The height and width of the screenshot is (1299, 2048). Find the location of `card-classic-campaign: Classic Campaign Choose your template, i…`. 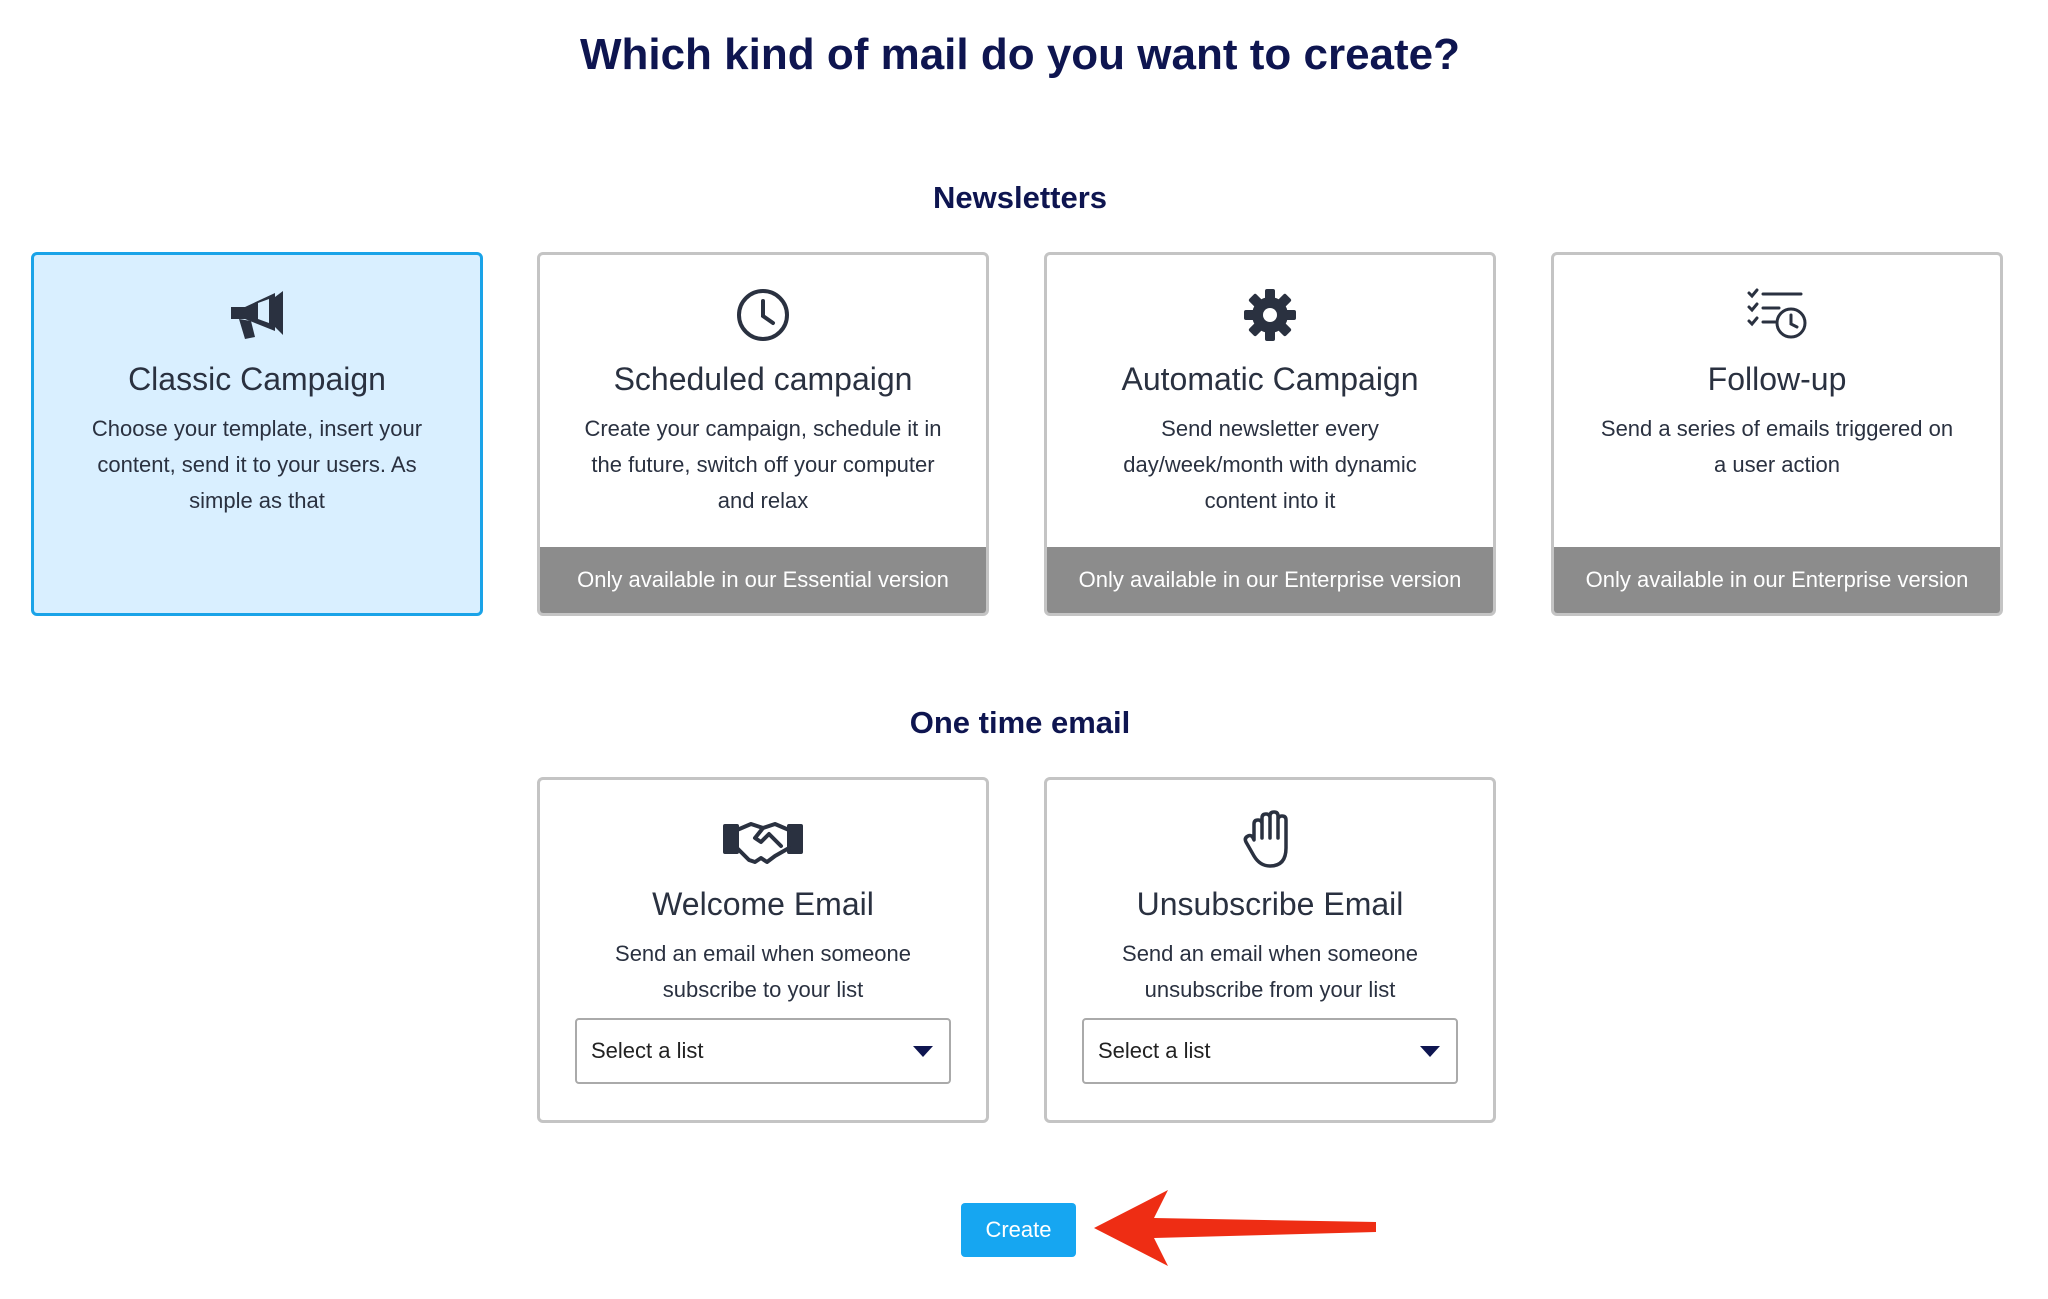

card-classic-campaign: Classic Campaign Choose your template, i… is located at coordinates (257, 434).